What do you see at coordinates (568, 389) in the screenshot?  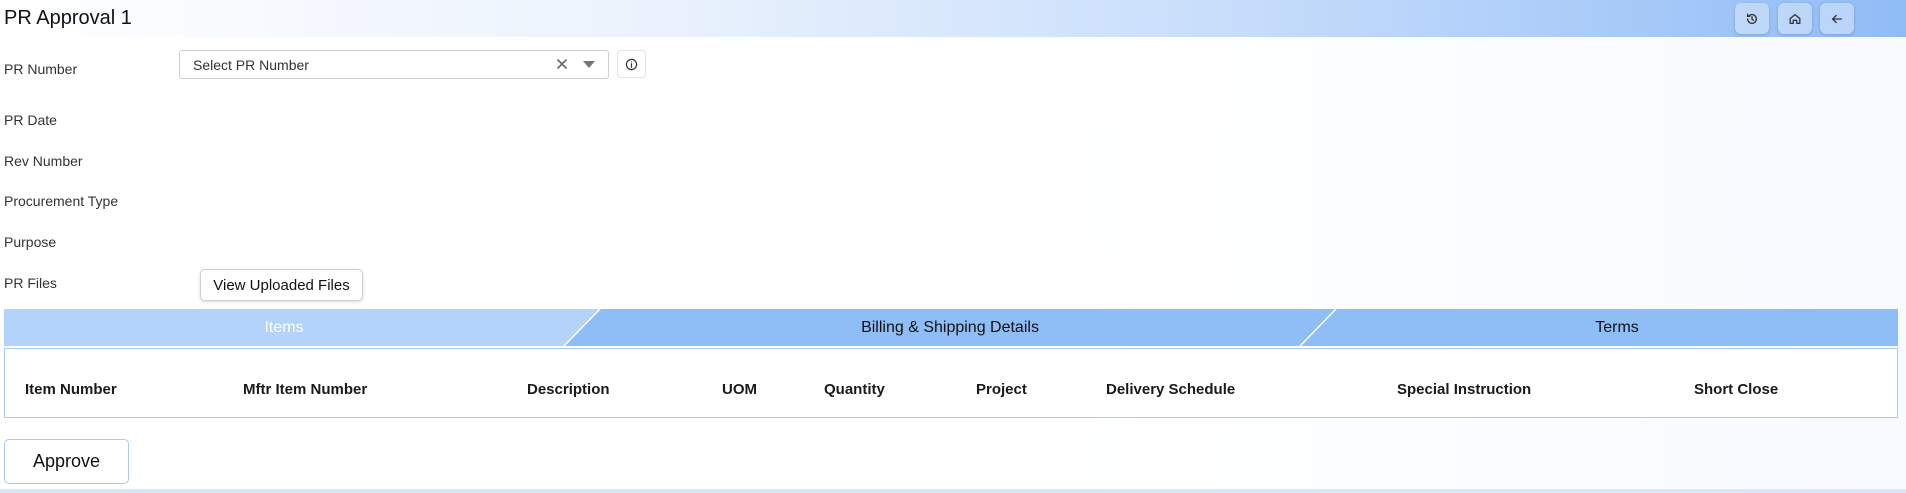 I see `column-header-description: Description` at bounding box center [568, 389].